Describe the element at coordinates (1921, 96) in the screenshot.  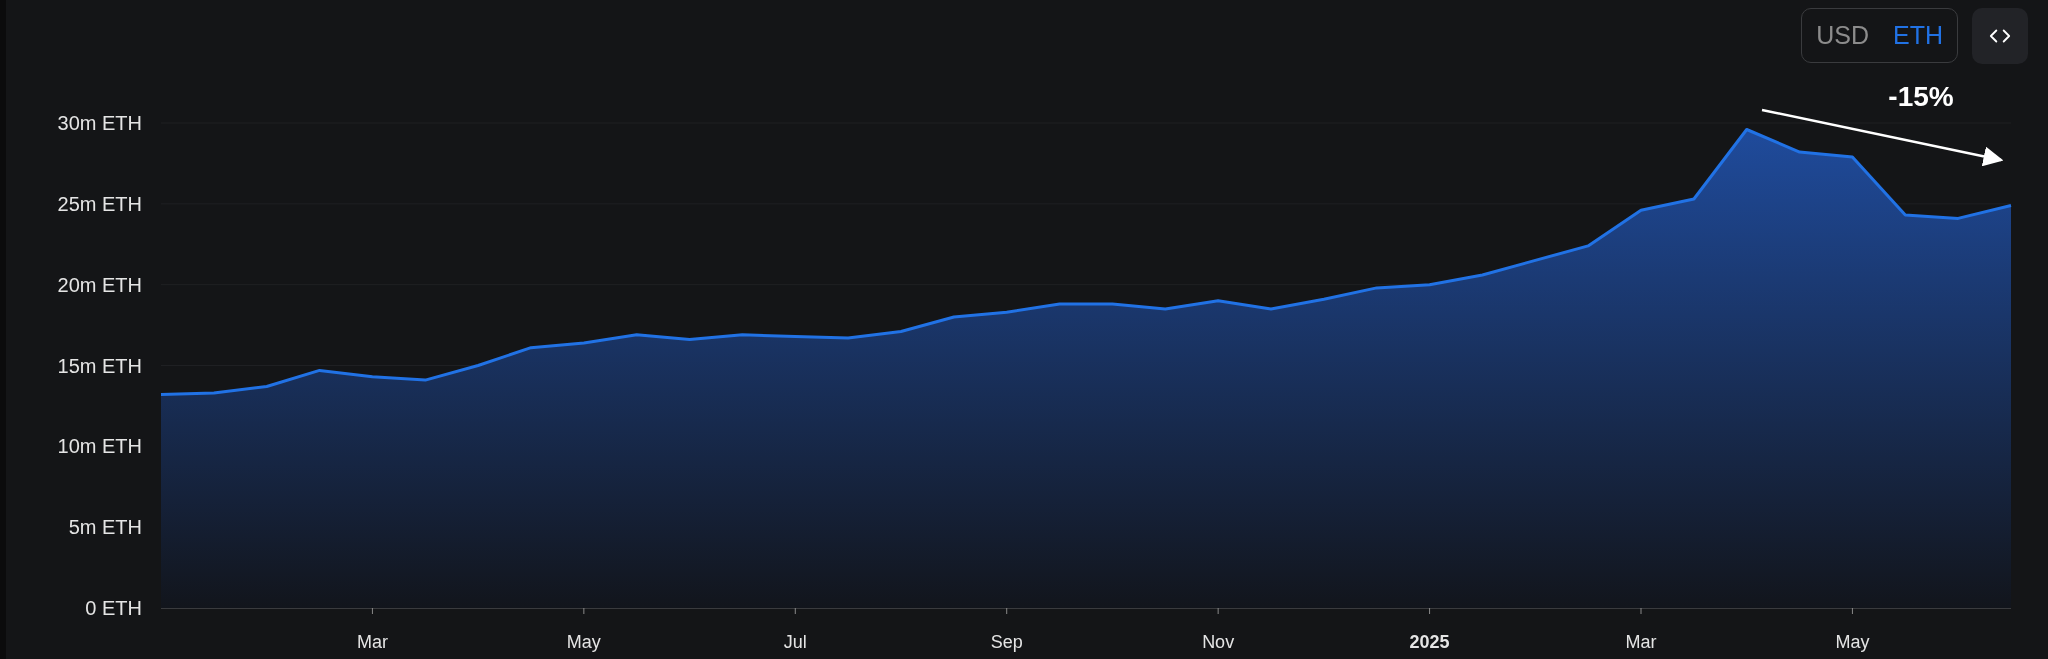
I see `annotation-label: -15%` at that location.